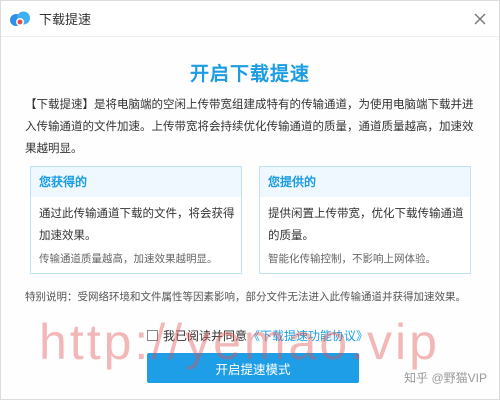 The width and height of the screenshot is (500, 400). Describe the element at coordinates (308, 335) in the screenshot. I see `agreement-link: 《下载提速功能协议》` at that location.